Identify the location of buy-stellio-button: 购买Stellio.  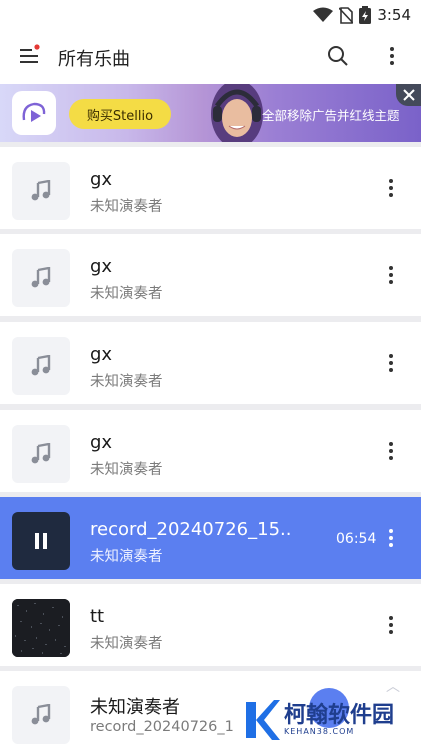
(120, 114).